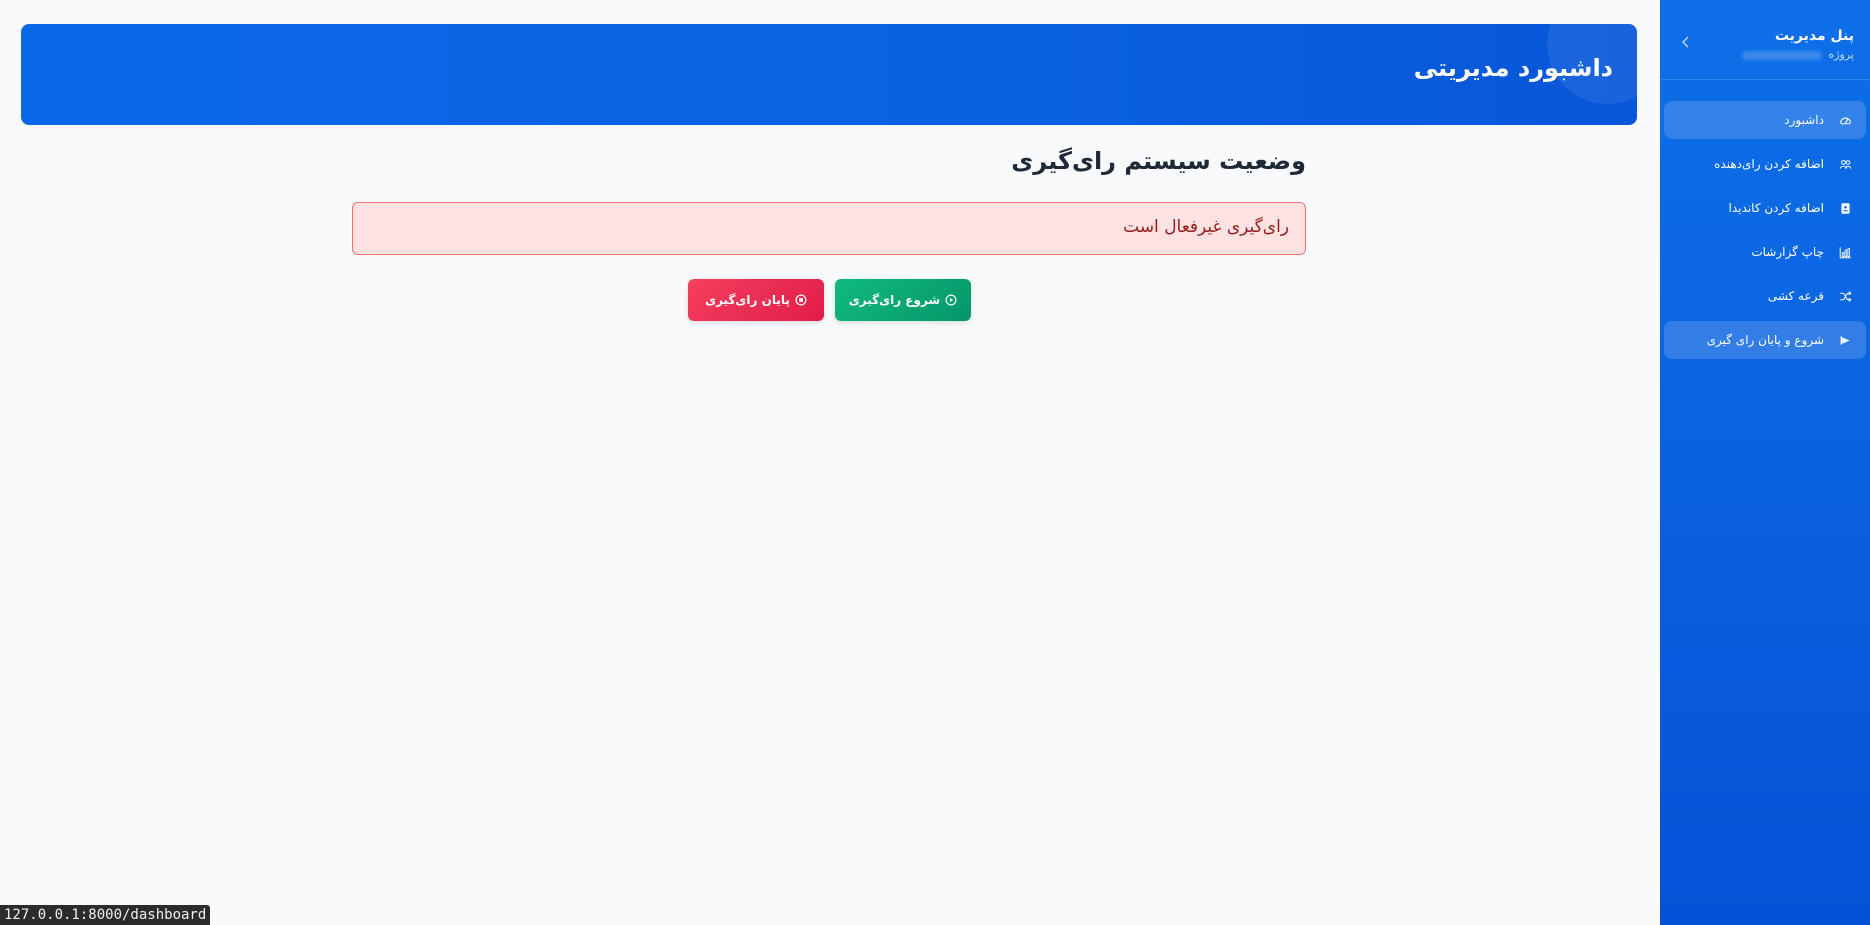 This screenshot has height=925, width=1870. Describe the element at coordinates (1841, 54) in the screenshot. I see `sidebar-subtitle-text: پروژه` at that location.